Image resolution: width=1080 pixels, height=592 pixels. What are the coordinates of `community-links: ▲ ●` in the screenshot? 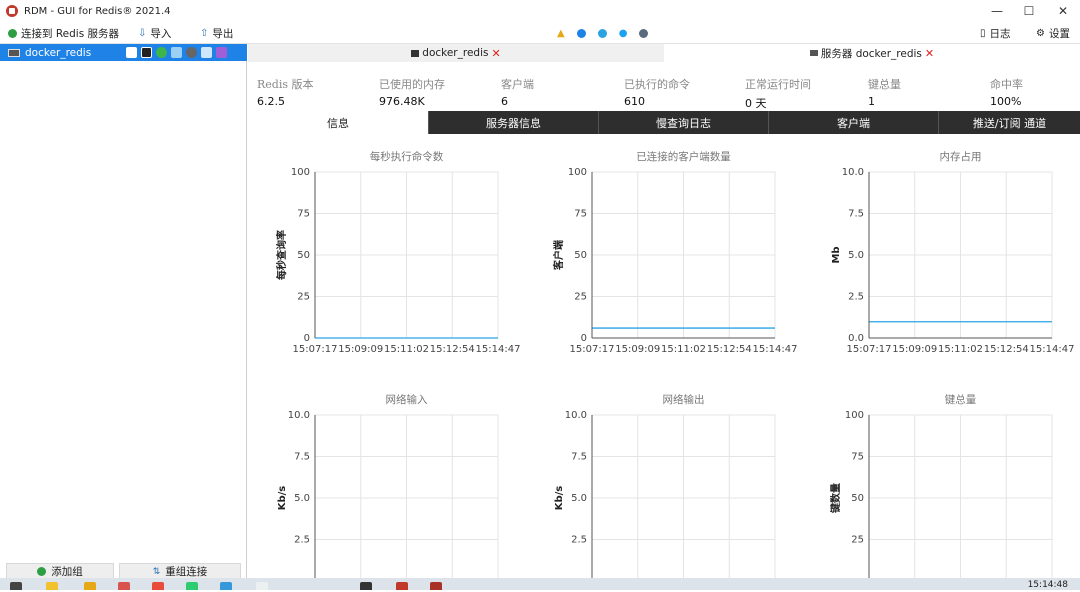 It's located at (603, 33).